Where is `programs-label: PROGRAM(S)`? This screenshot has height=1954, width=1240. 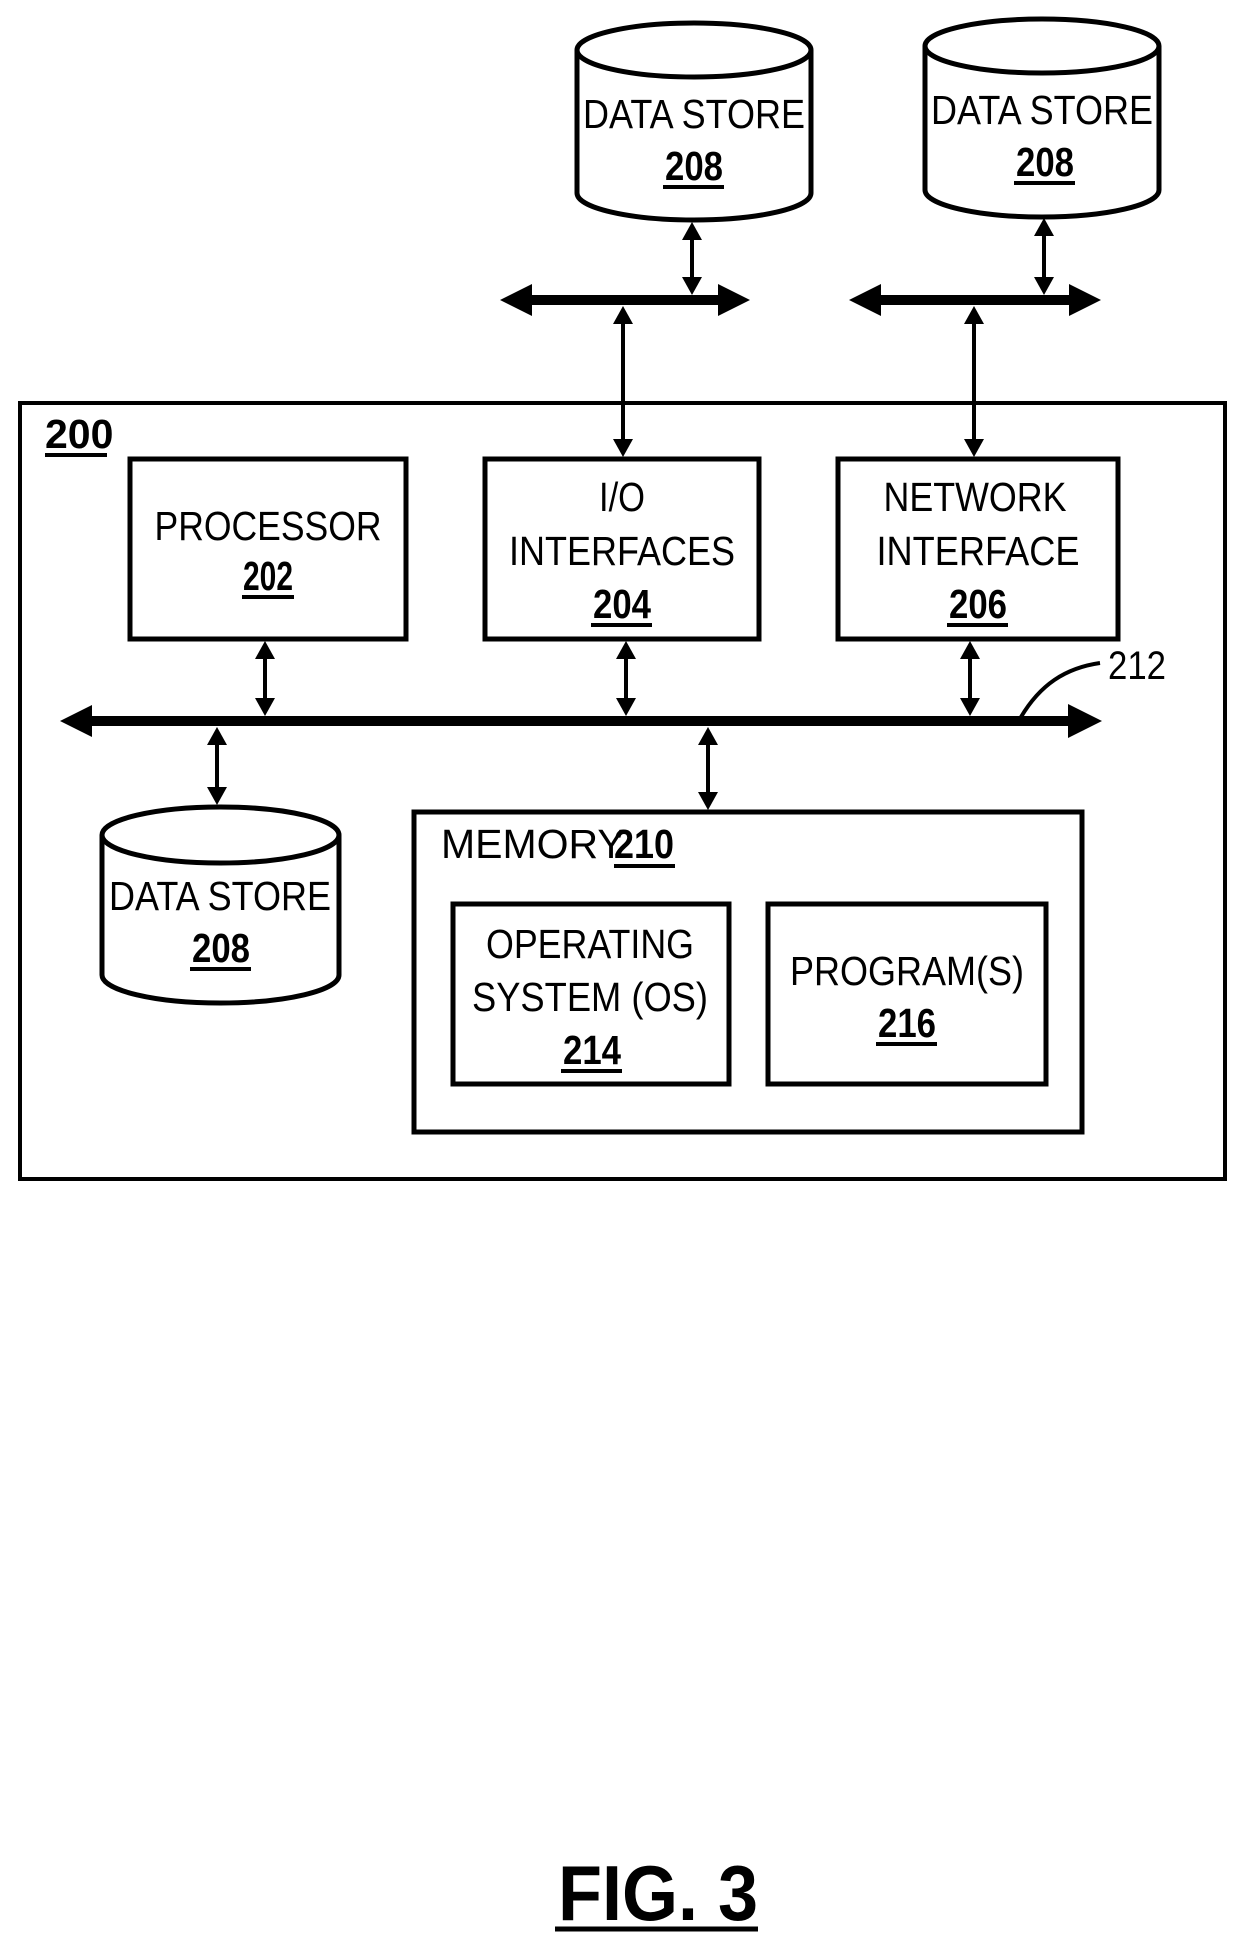 programs-label: PROGRAM(S) is located at coordinates (907, 971).